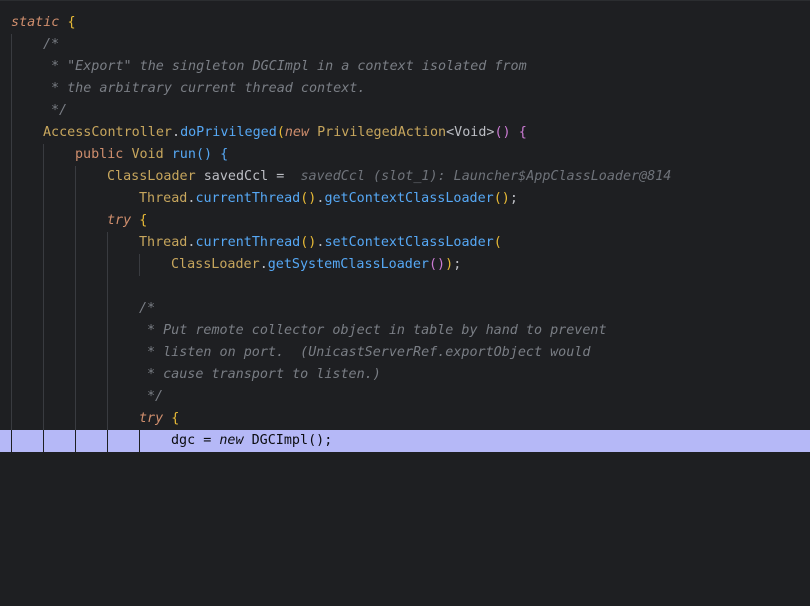 The width and height of the screenshot is (810, 606). Describe the element at coordinates (348, 264) in the screenshot. I see `method-get-system-classloader: getSystemClassLoader` at that location.